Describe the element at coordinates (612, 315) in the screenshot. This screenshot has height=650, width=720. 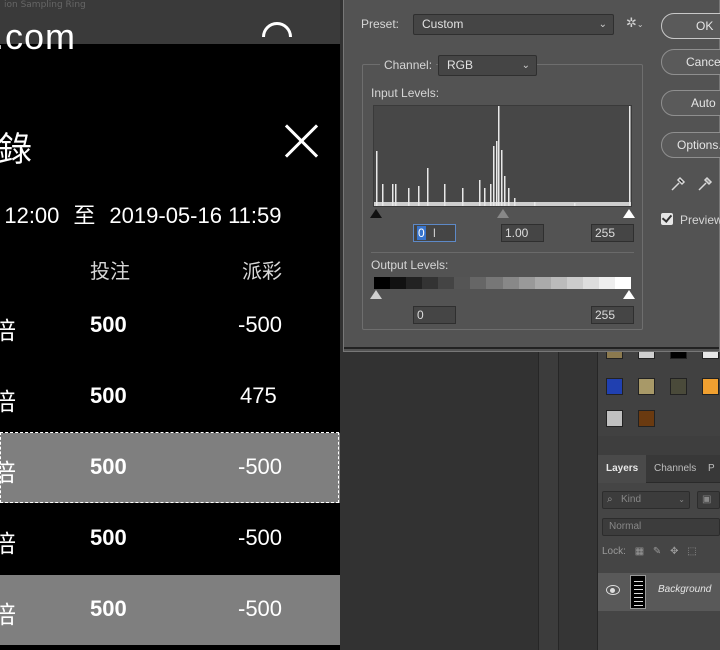
I see `output-white-field: 255` at that location.